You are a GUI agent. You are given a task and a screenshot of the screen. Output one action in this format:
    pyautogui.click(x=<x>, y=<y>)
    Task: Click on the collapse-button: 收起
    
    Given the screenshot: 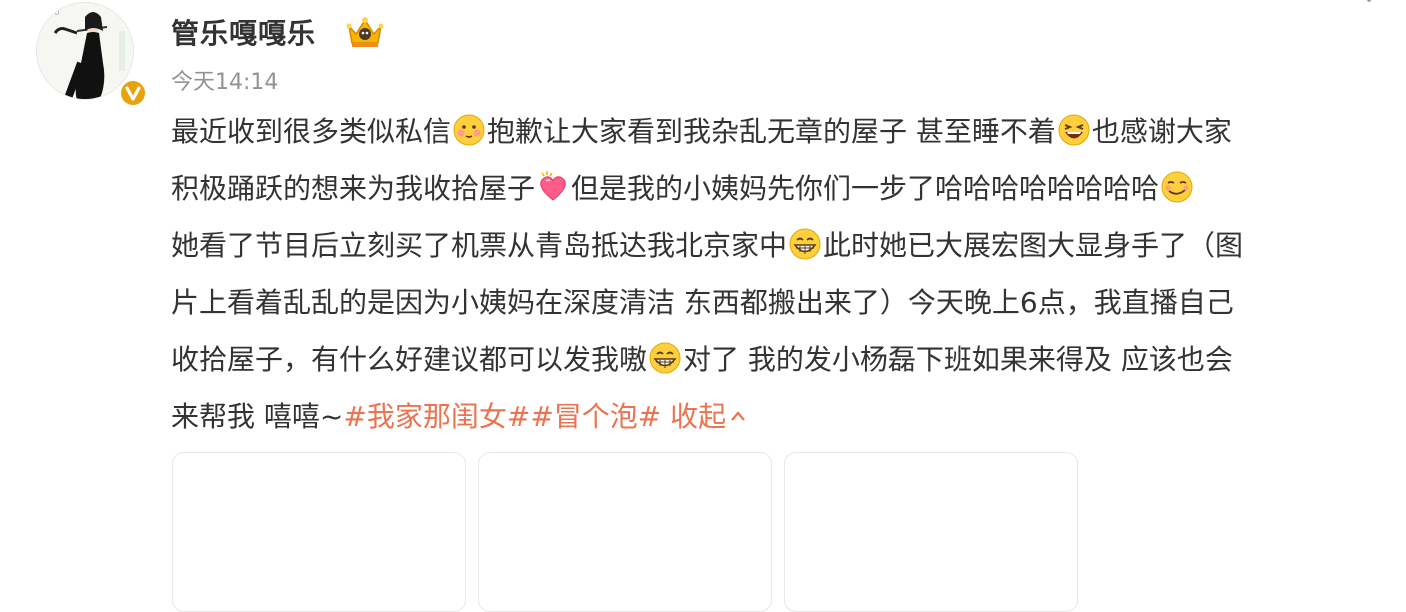 What is the action you would take?
    pyautogui.click(x=703, y=416)
    